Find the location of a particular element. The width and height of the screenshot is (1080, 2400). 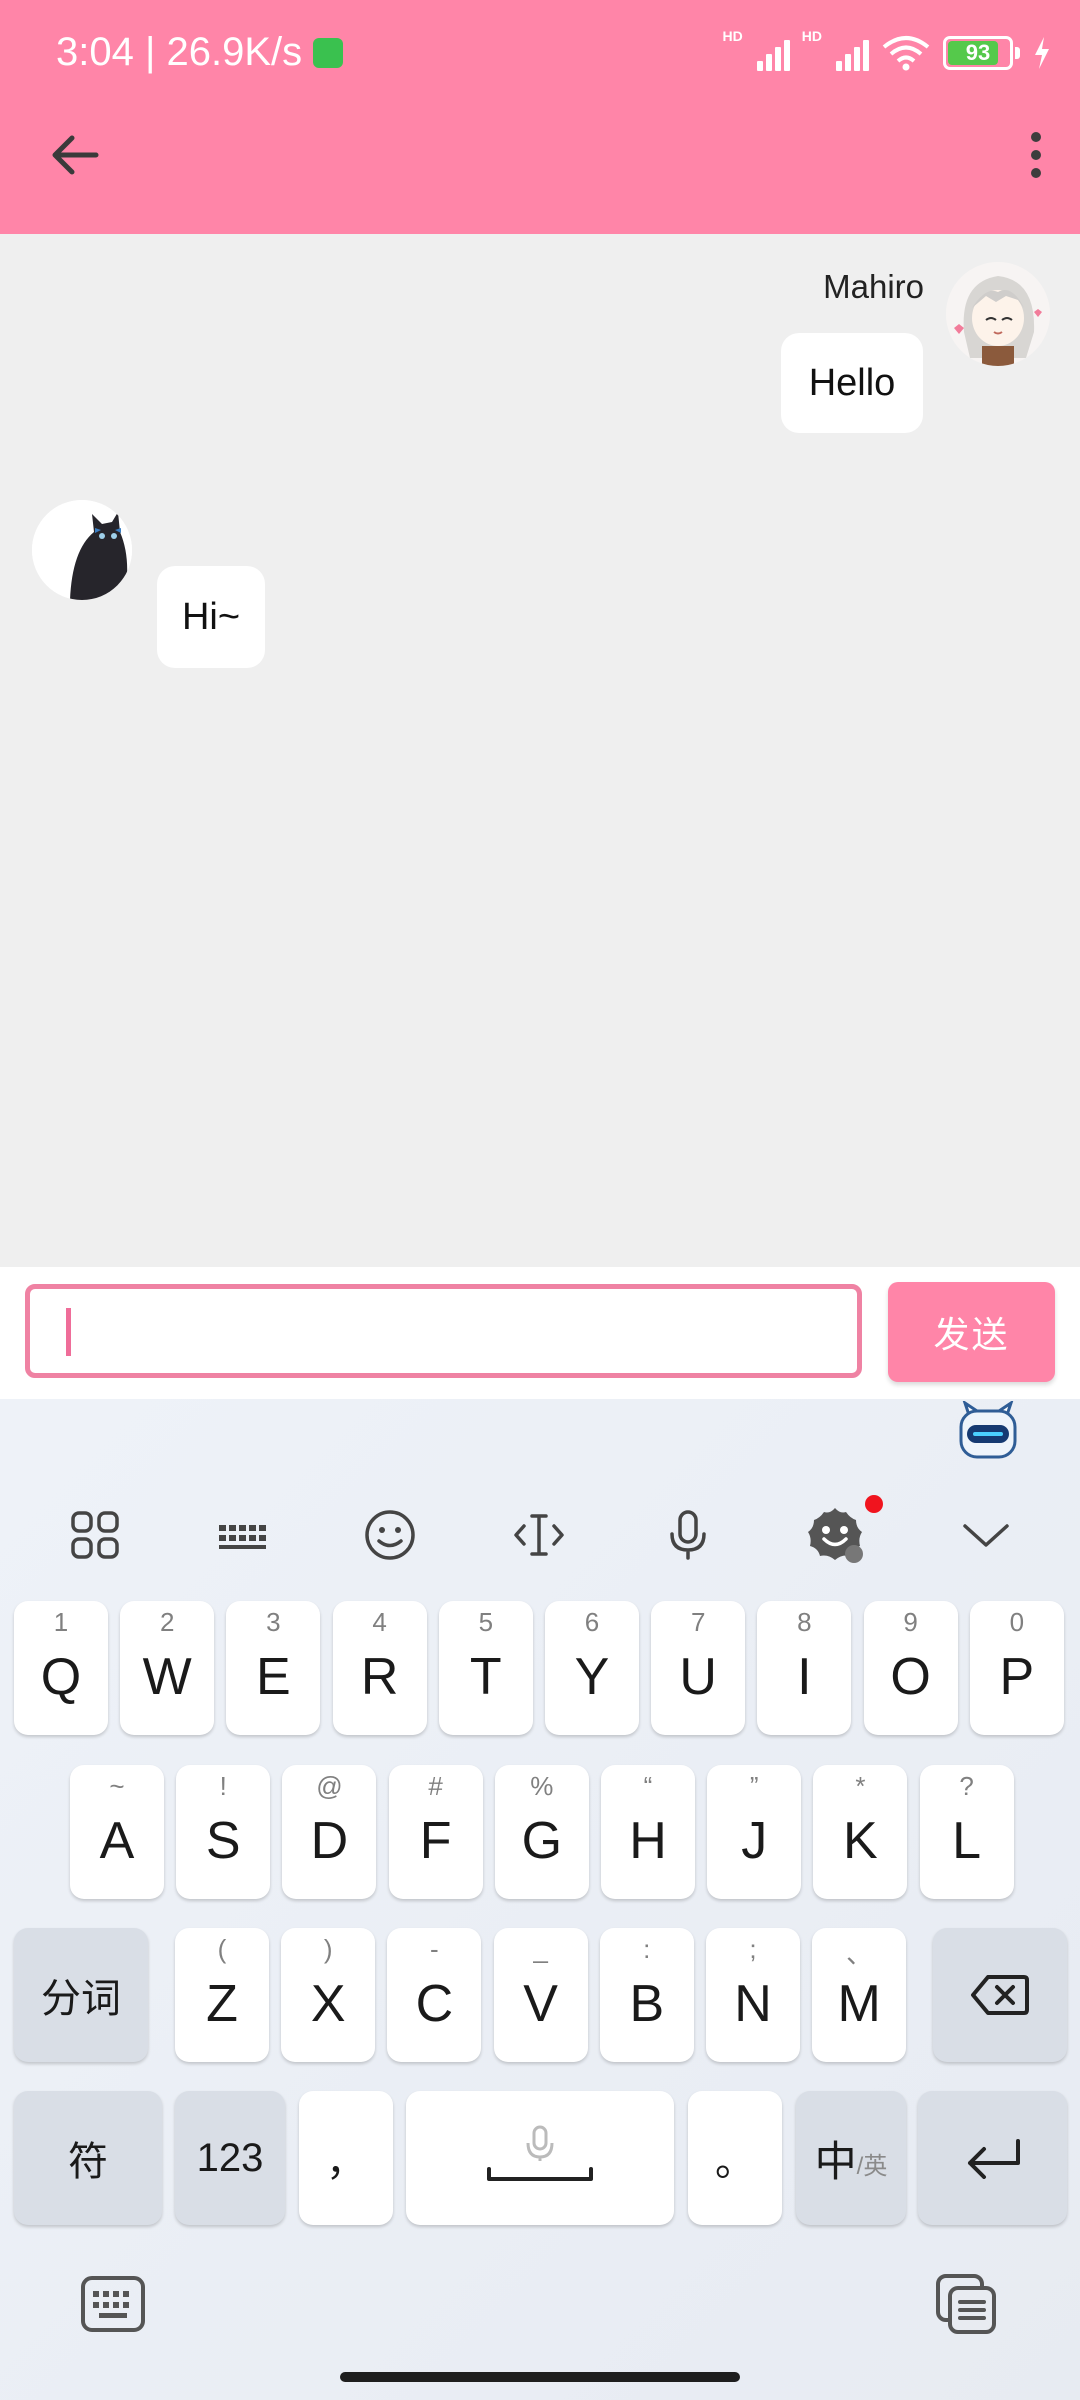

collapse-keyboard-button is located at coordinates (986, 1535).